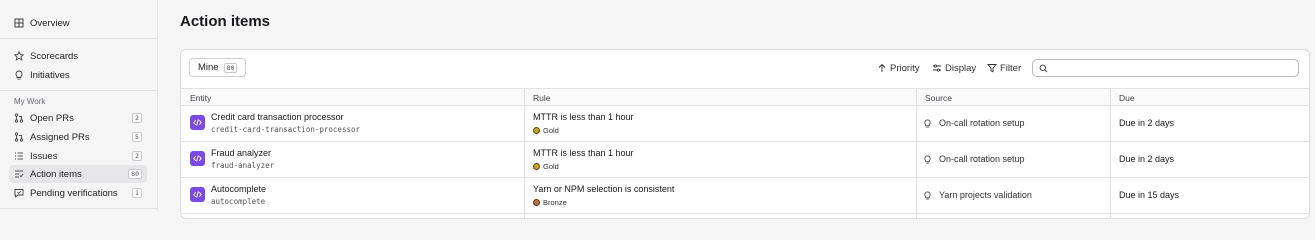 The width and height of the screenshot is (1315, 240). I want to click on column-header-entity: Entity, so click(200, 98).